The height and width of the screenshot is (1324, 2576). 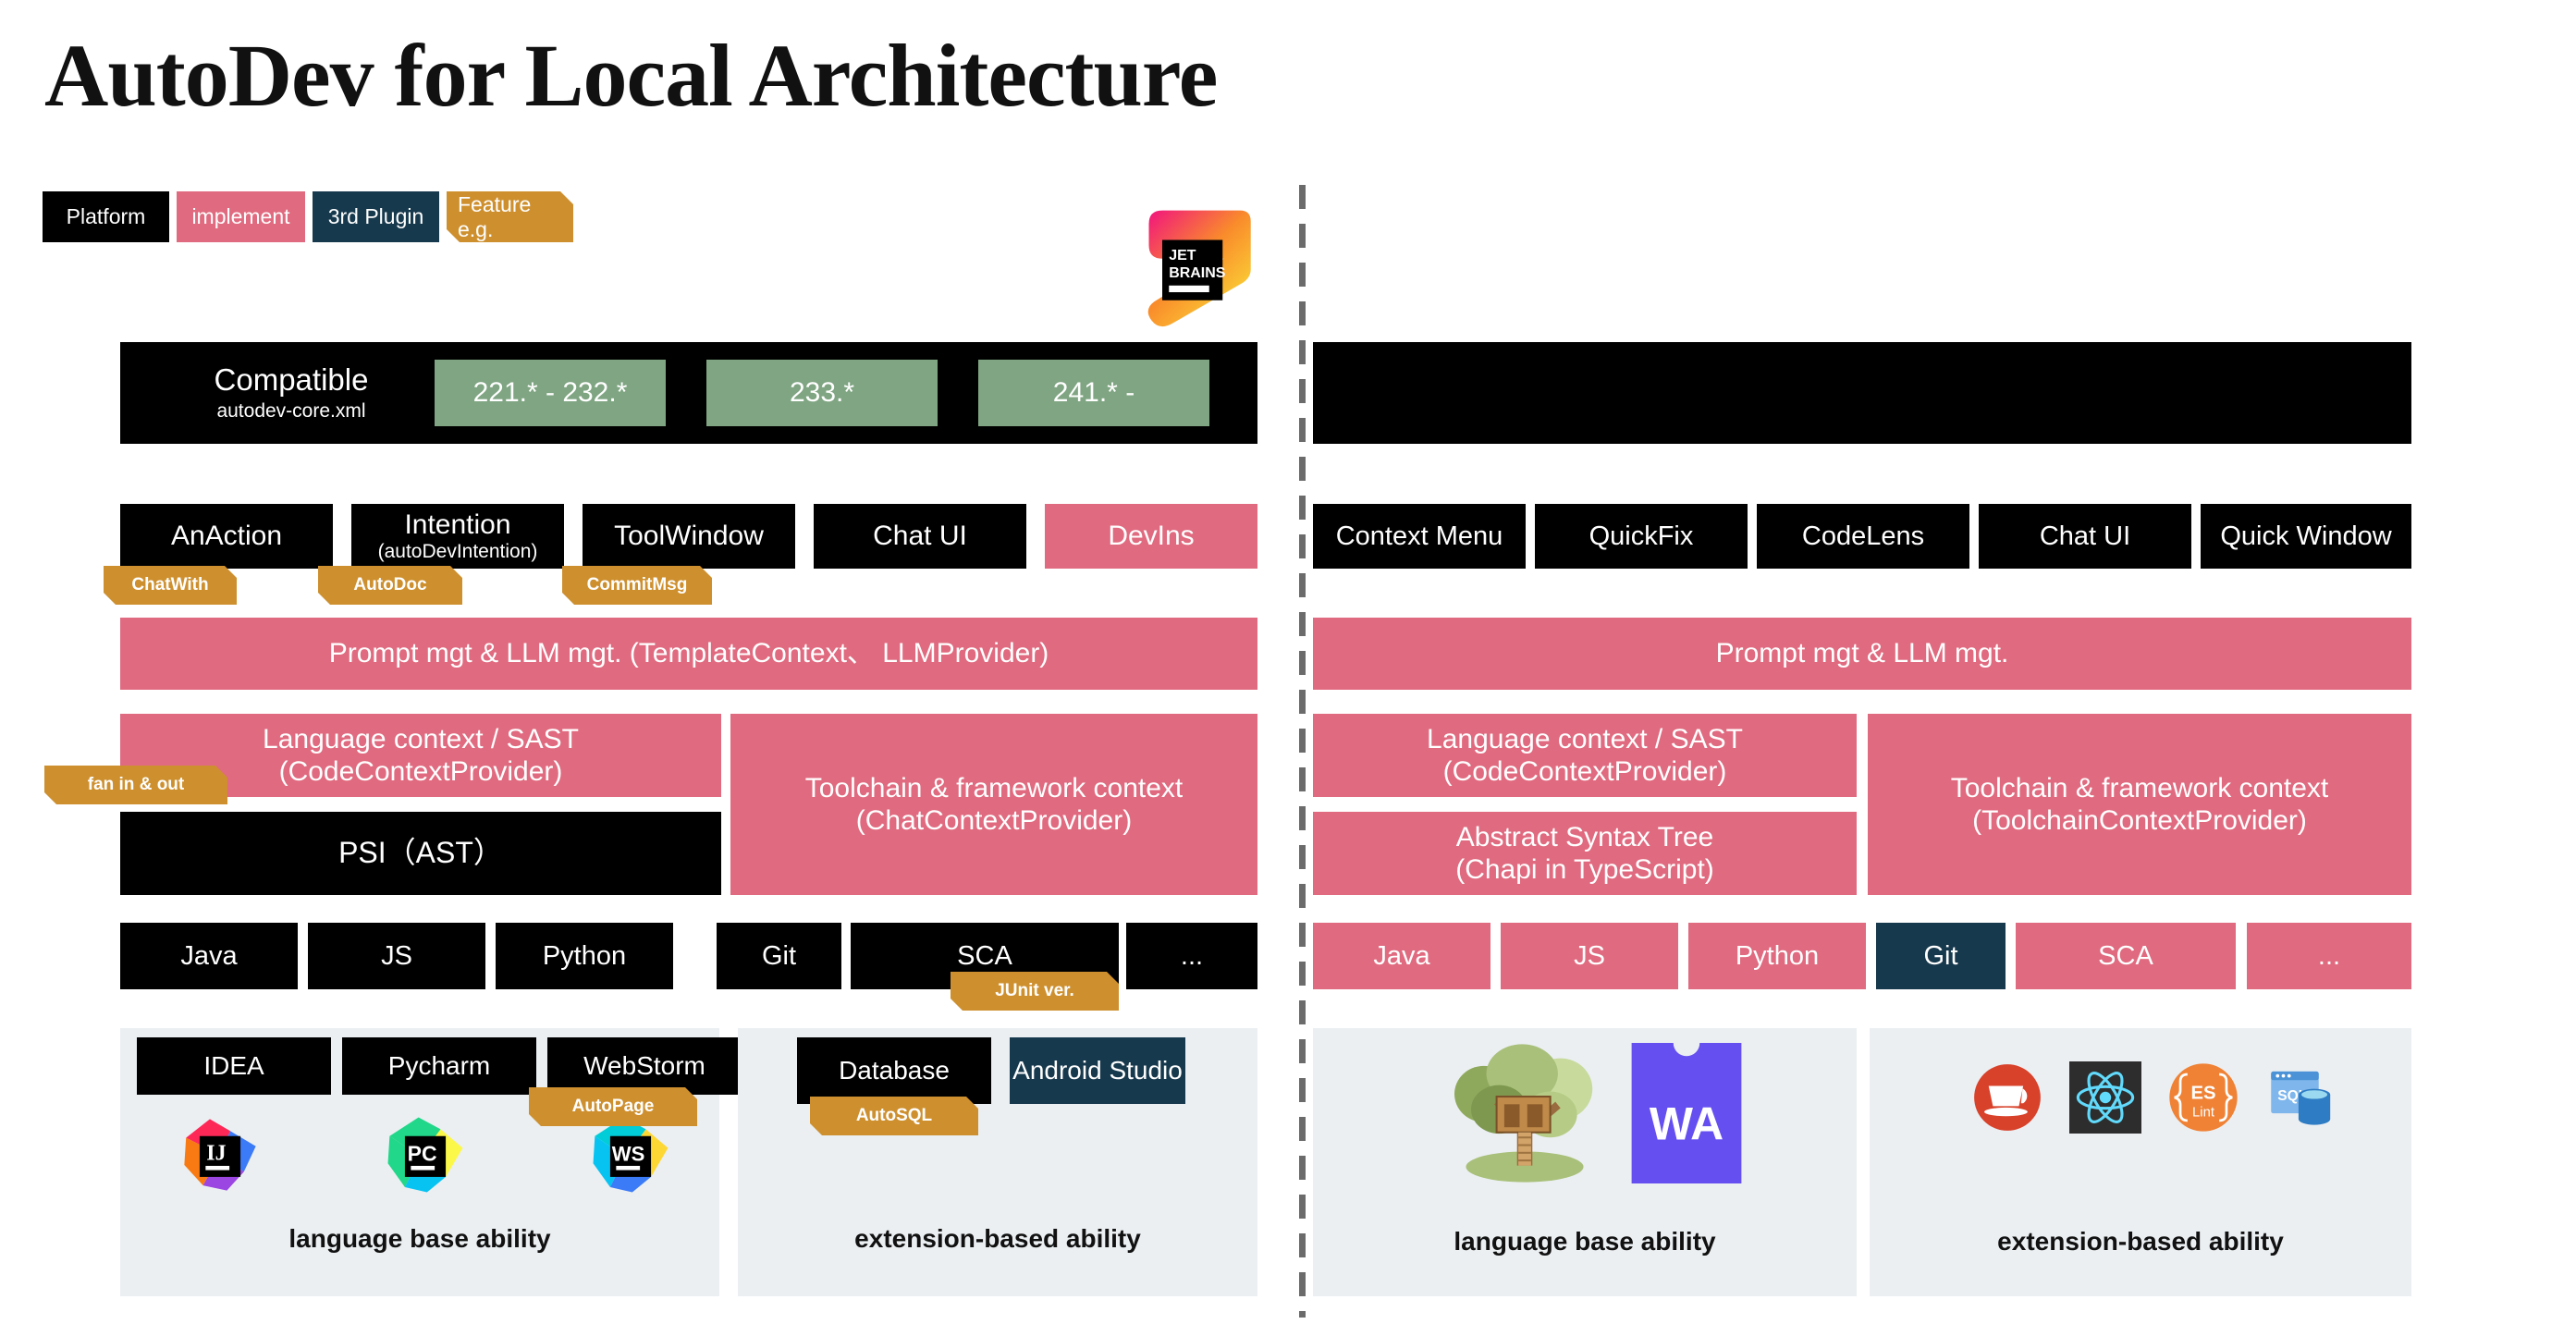 What do you see at coordinates (2202, 1094) in the screenshot?
I see `eslint-es-label: ES` at bounding box center [2202, 1094].